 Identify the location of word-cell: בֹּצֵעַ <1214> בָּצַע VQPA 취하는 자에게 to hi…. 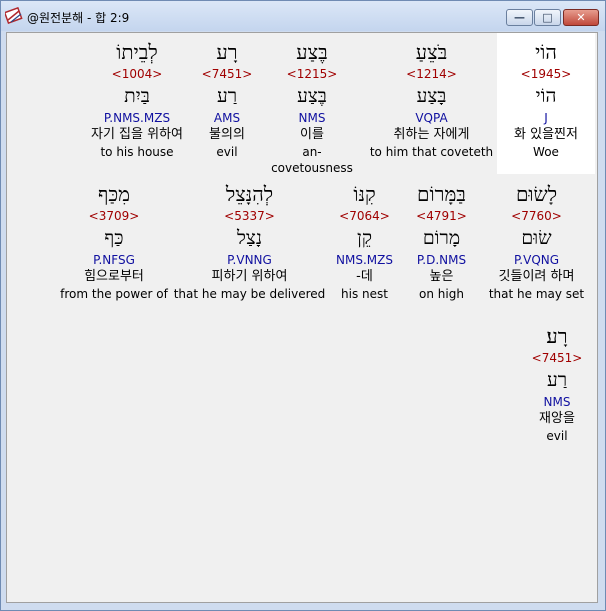
(431, 99).